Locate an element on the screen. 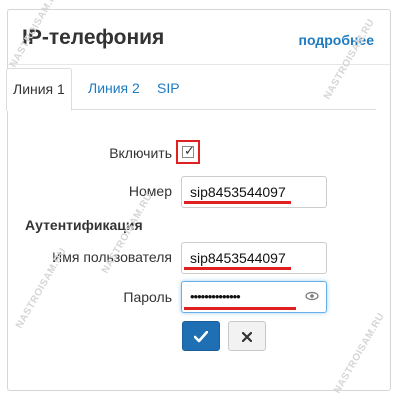  enable-checkbox: ✓ is located at coordinates (188, 150).